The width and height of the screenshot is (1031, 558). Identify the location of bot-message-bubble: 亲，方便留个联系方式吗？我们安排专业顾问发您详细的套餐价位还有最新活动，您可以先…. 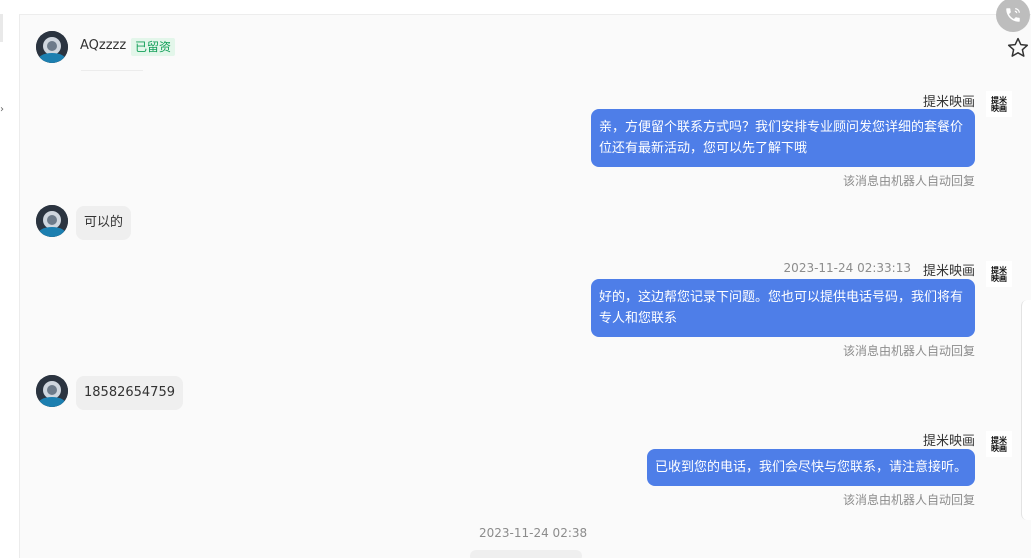
(783, 138).